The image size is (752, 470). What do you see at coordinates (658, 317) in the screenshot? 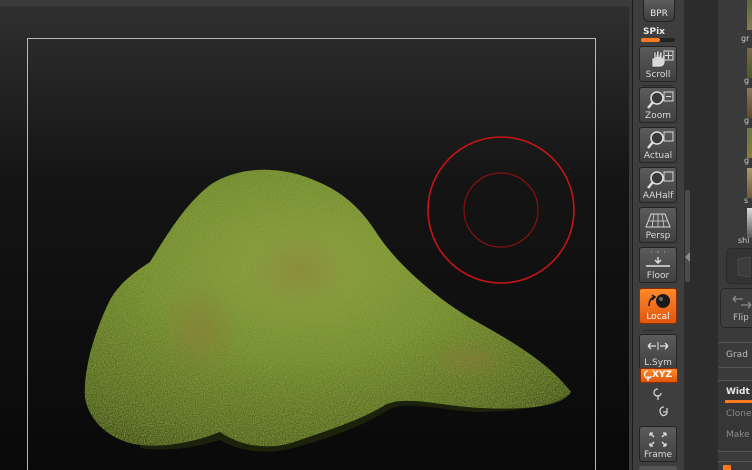
I see `local-label: Local` at bounding box center [658, 317].